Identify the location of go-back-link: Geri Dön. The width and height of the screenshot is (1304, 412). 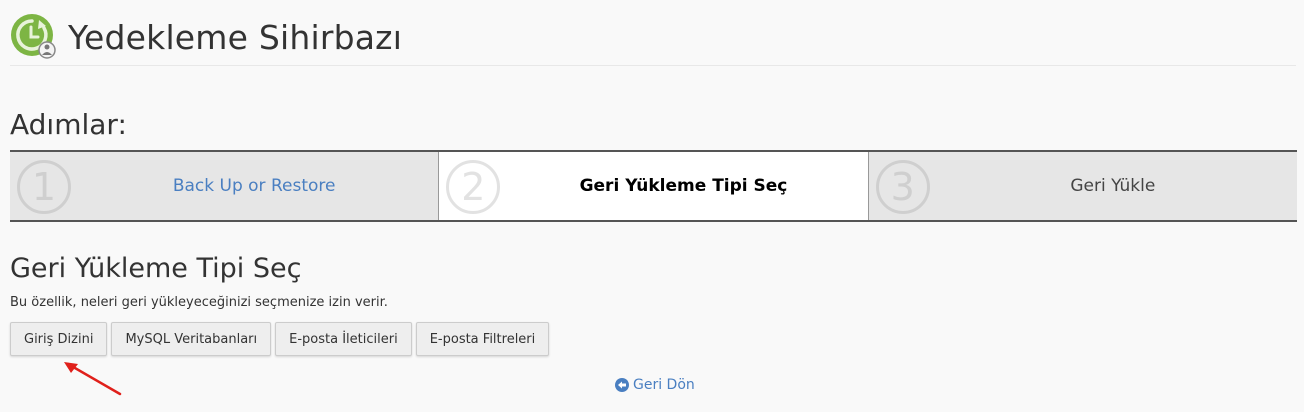
(655, 385).